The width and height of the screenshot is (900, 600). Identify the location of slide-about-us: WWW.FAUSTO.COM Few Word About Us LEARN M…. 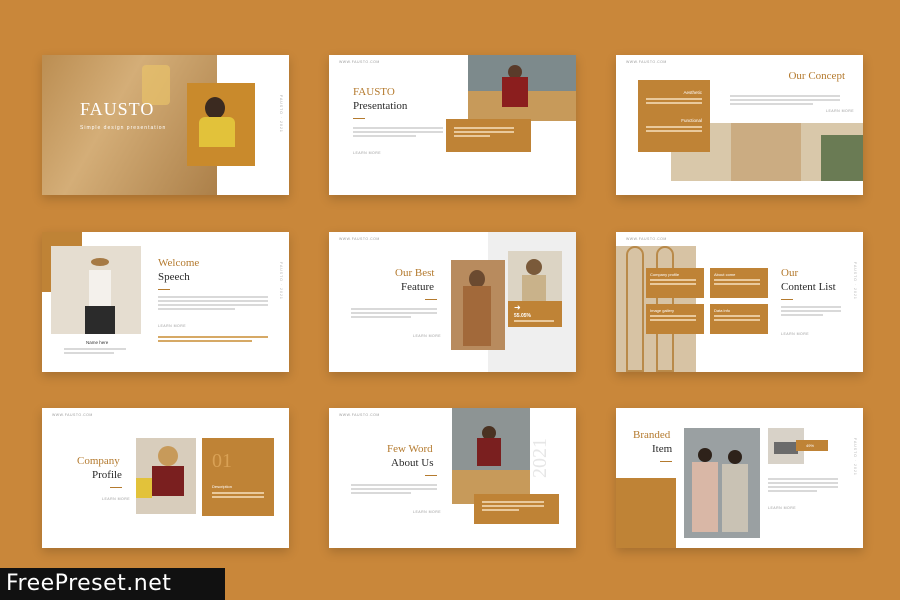
(452, 478).